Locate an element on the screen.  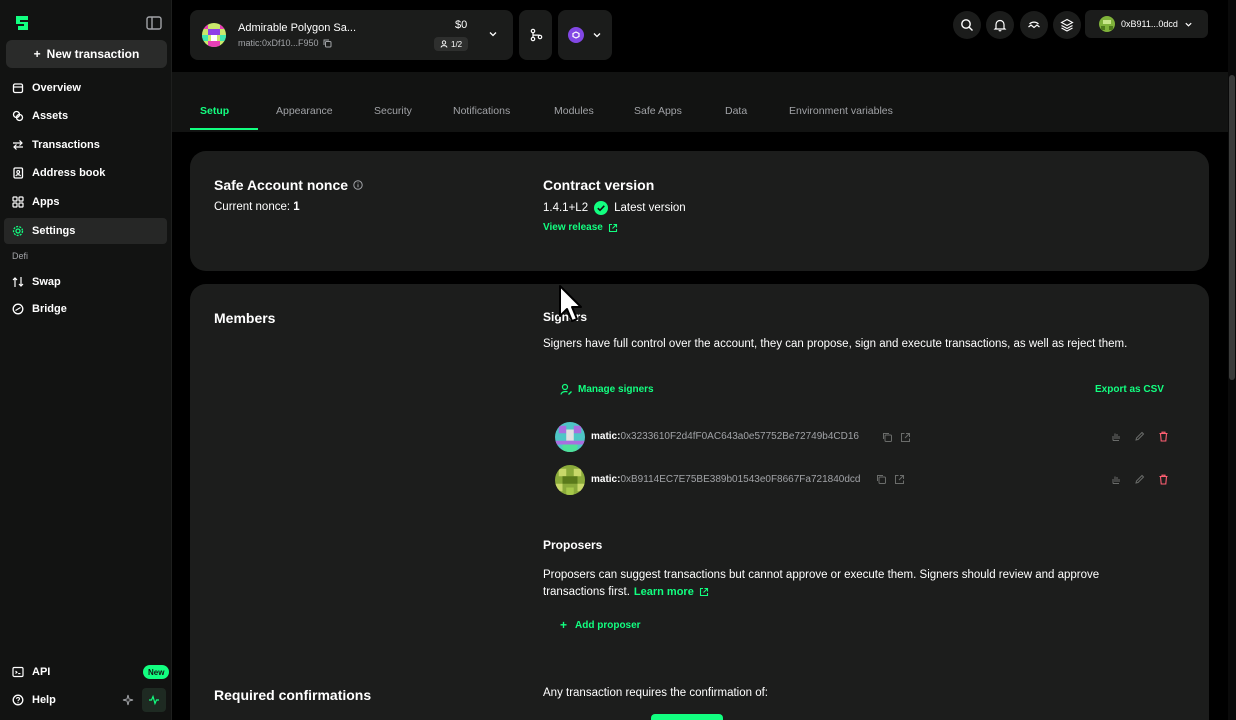
layers-icon is located at coordinates (1067, 25).